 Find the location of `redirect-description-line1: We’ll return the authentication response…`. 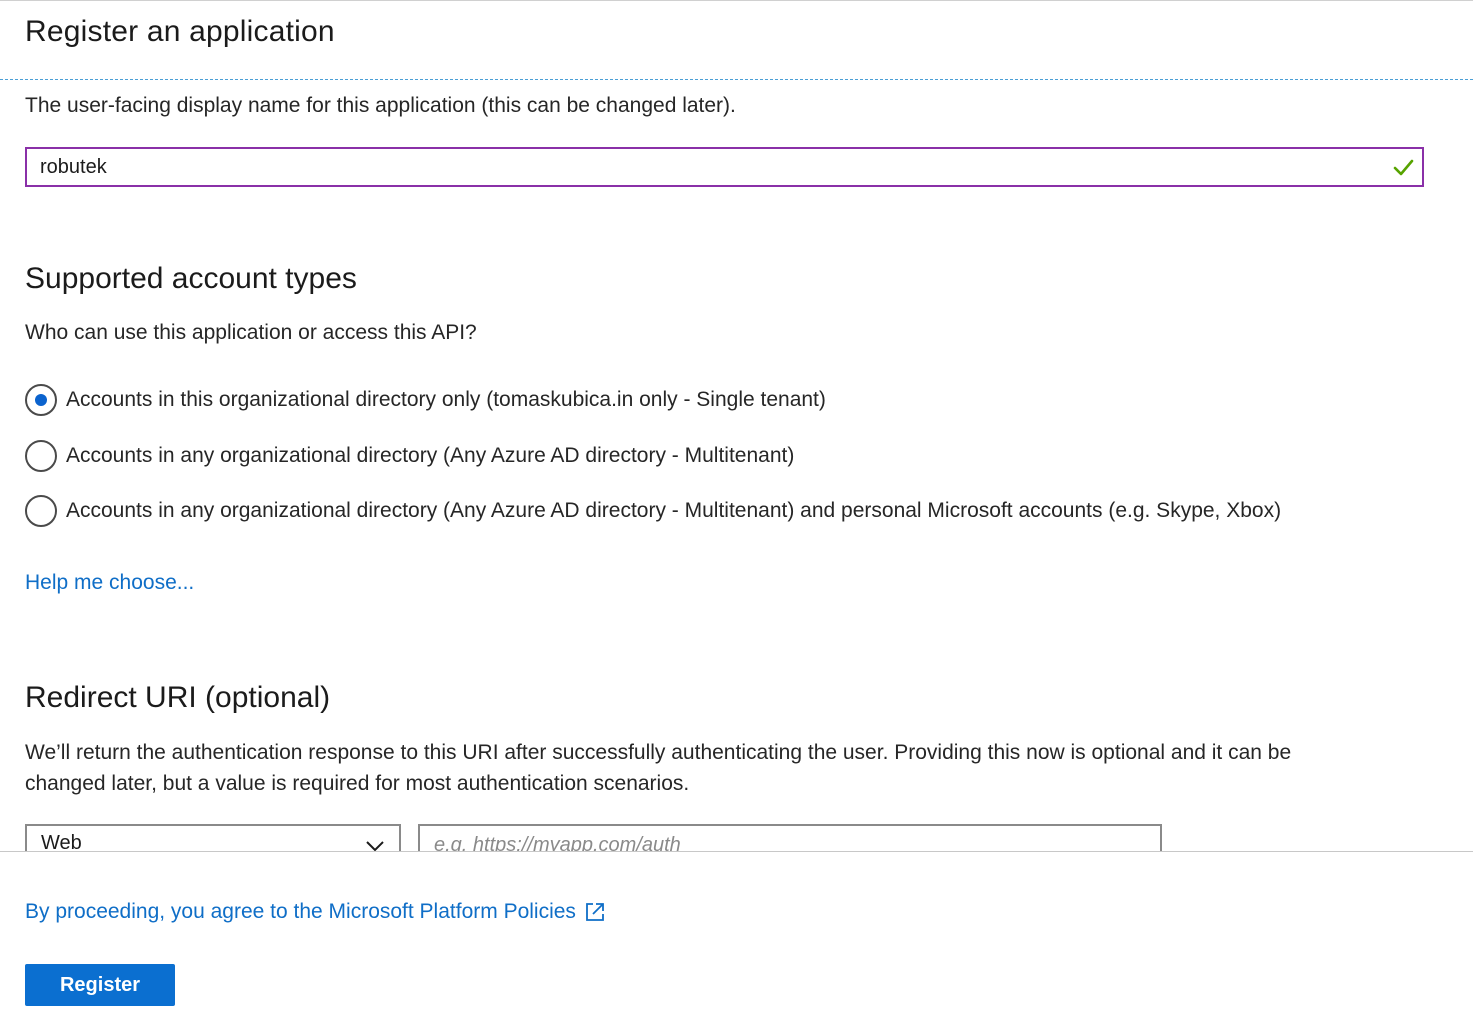

redirect-description-line1: We’ll return the authentication response… is located at coordinates (658, 752).